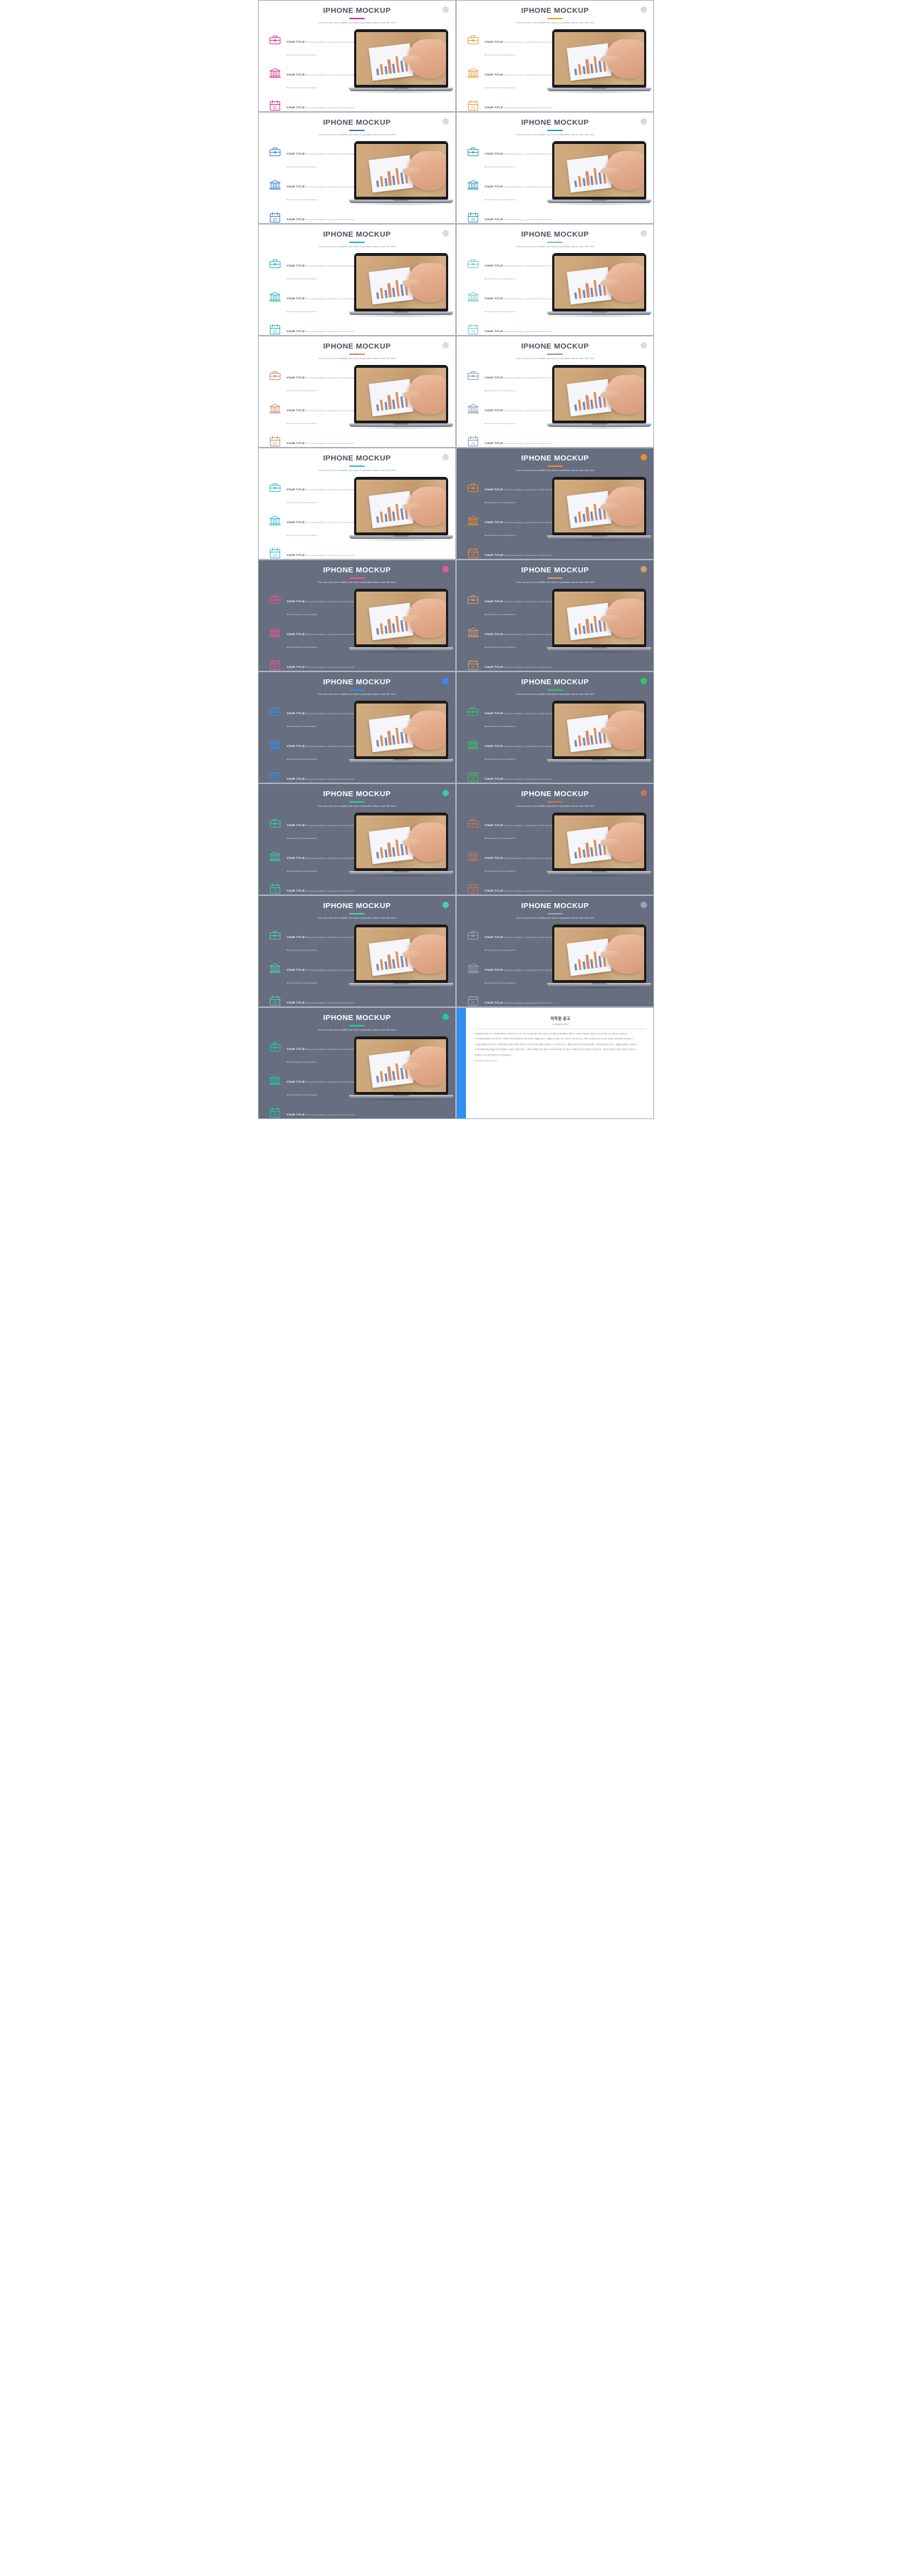 This screenshot has width=912, height=2576. I want to click on title-underline, so click(357, 578).